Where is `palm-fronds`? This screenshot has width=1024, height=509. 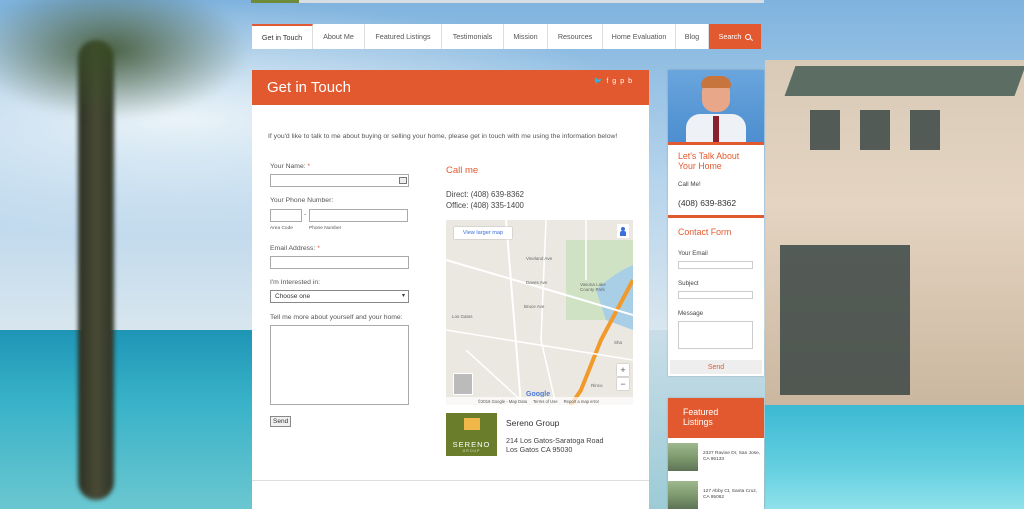
palm-fronds is located at coordinates (125, 60).